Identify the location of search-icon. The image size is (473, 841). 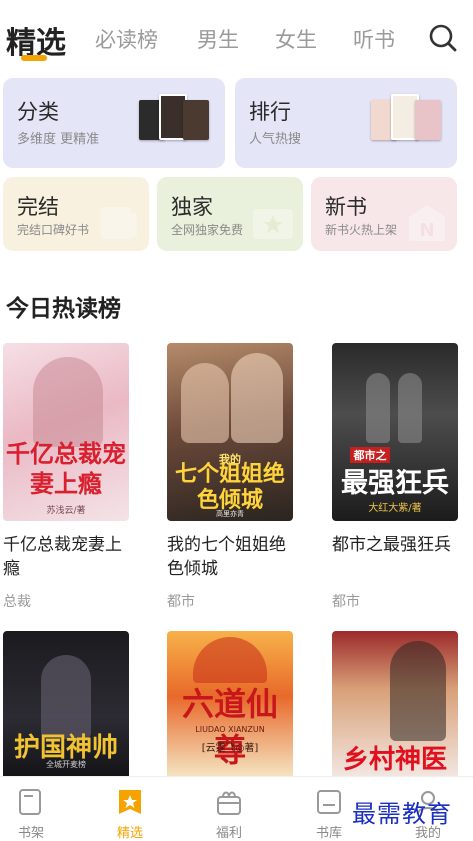
(443, 38).